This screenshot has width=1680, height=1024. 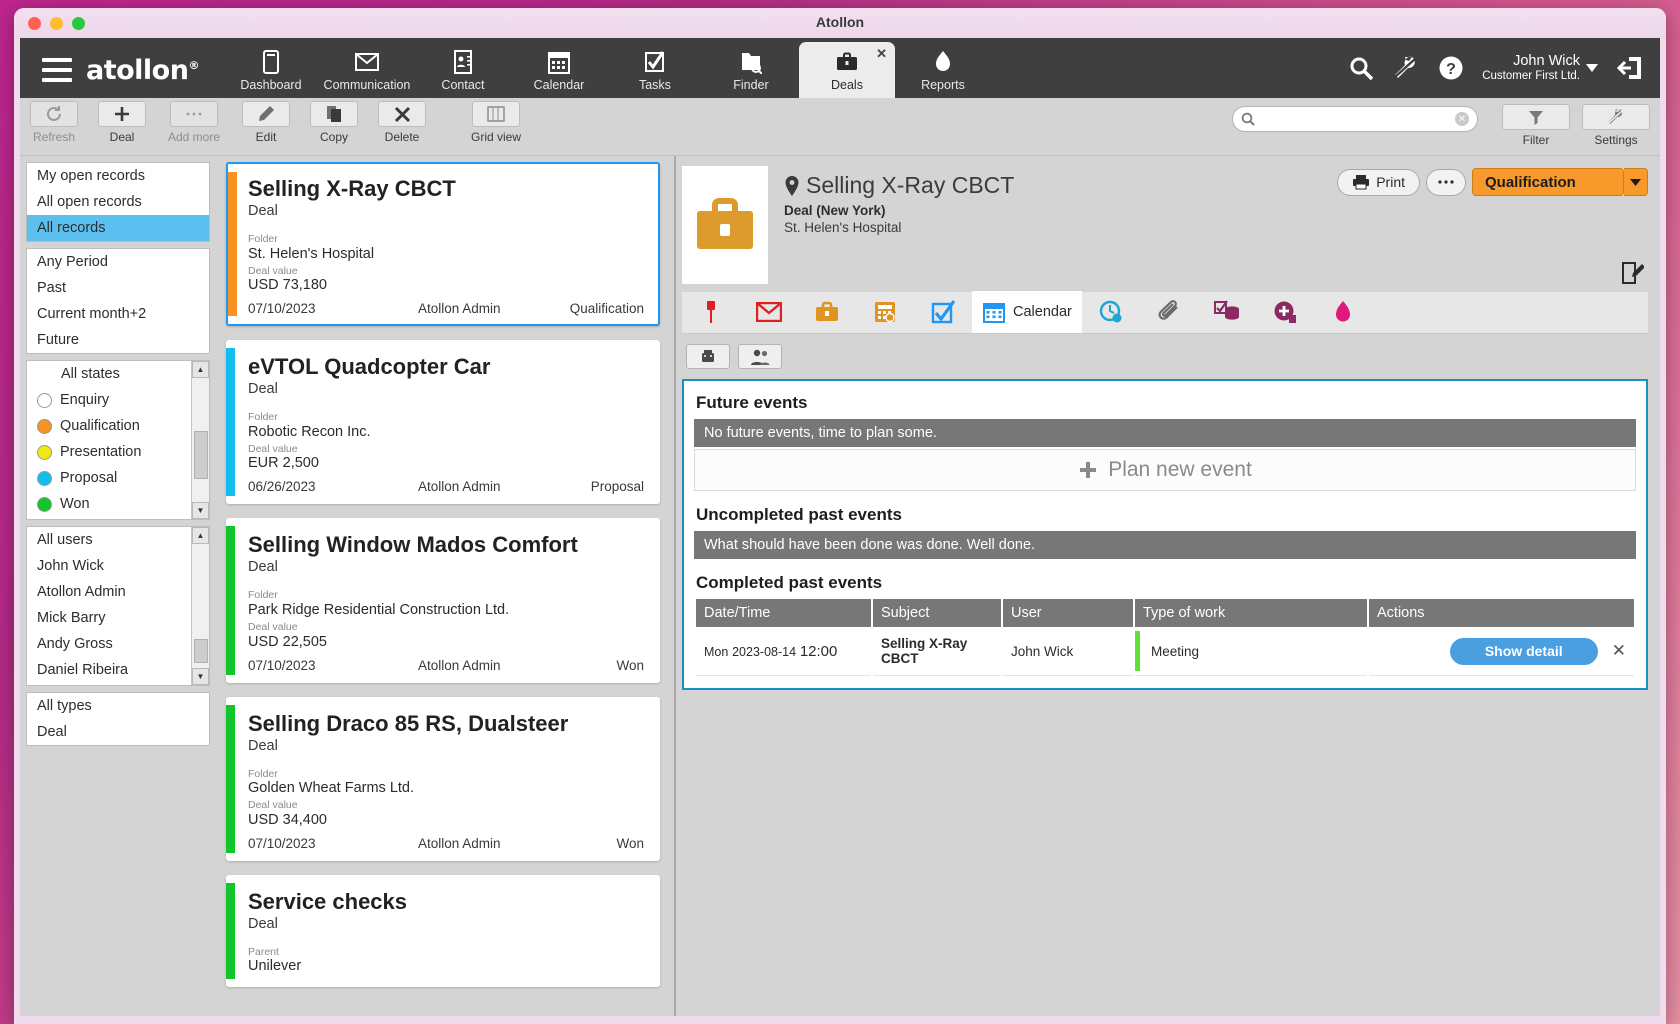 I want to click on close-tab-icon: ✕, so click(x=881, y=54).